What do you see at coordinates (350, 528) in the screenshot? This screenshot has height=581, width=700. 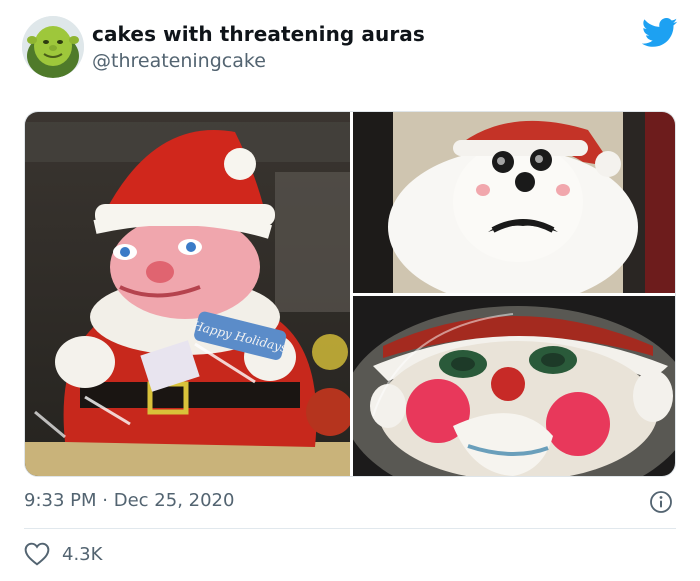 I see `divider` at bounding box center [350, 528].